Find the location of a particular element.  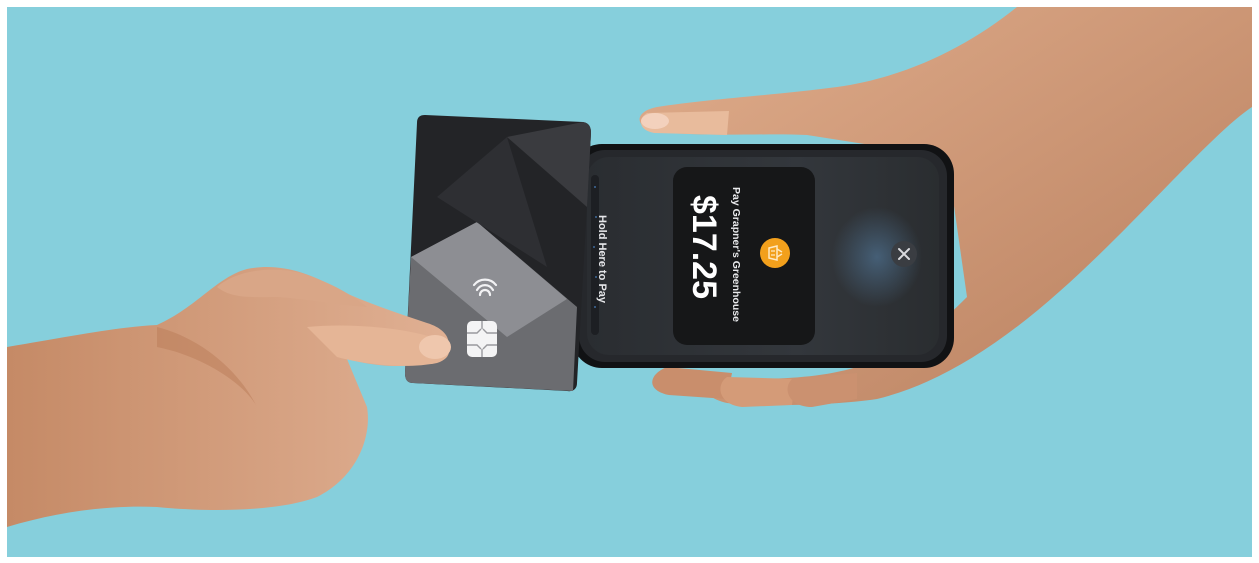

close-button is located at coordinates (904, 254).